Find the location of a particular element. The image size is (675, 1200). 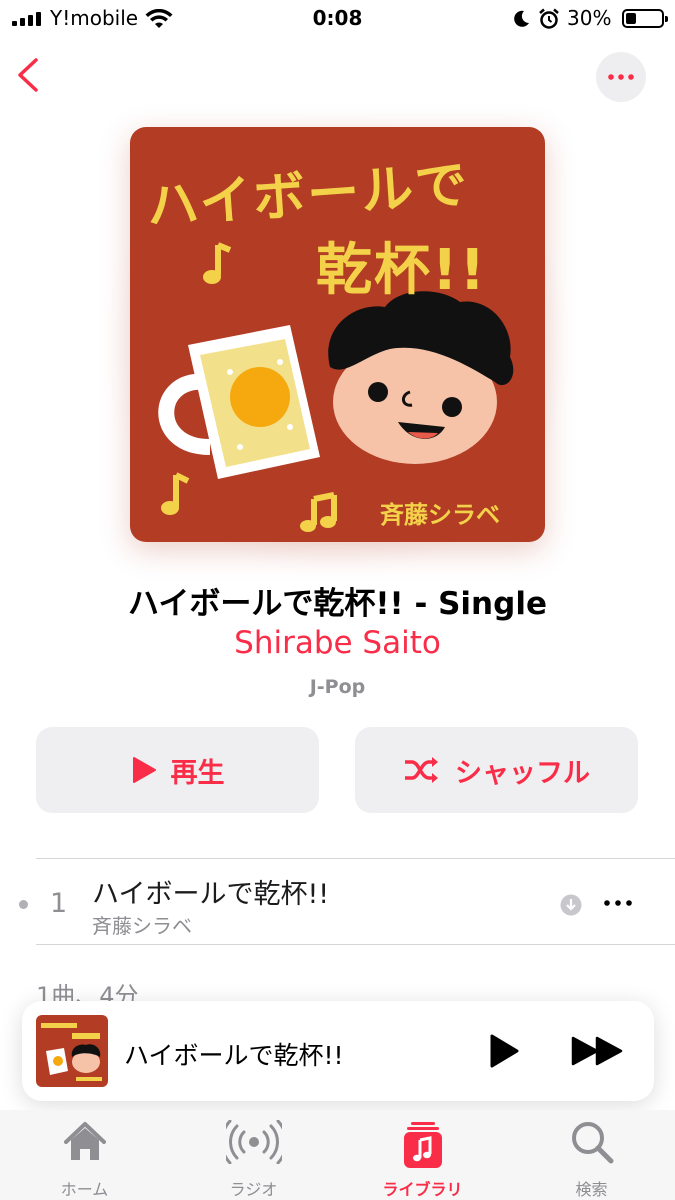

library-icon is located at coordinates (422, 1145).